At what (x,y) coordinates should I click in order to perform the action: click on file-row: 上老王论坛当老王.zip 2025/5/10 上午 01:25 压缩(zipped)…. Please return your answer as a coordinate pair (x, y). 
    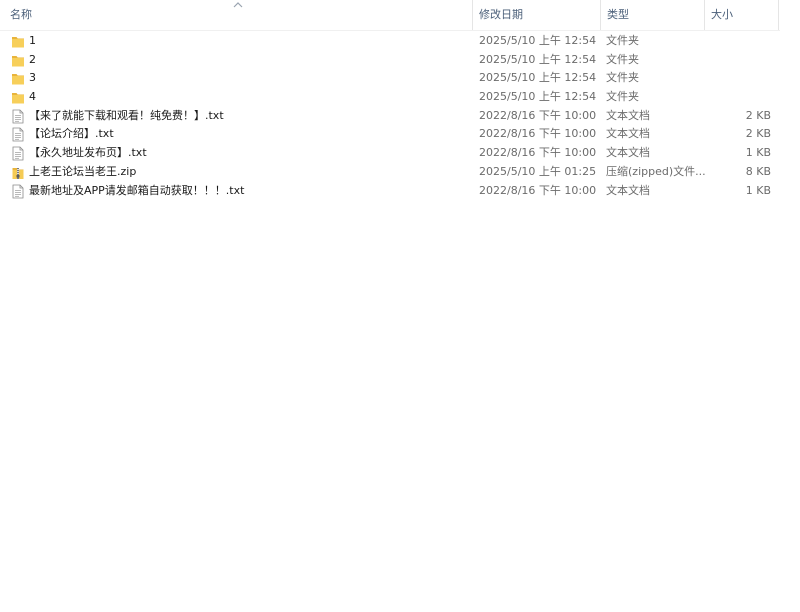
    Looking at the image, I should click on (390, 172).